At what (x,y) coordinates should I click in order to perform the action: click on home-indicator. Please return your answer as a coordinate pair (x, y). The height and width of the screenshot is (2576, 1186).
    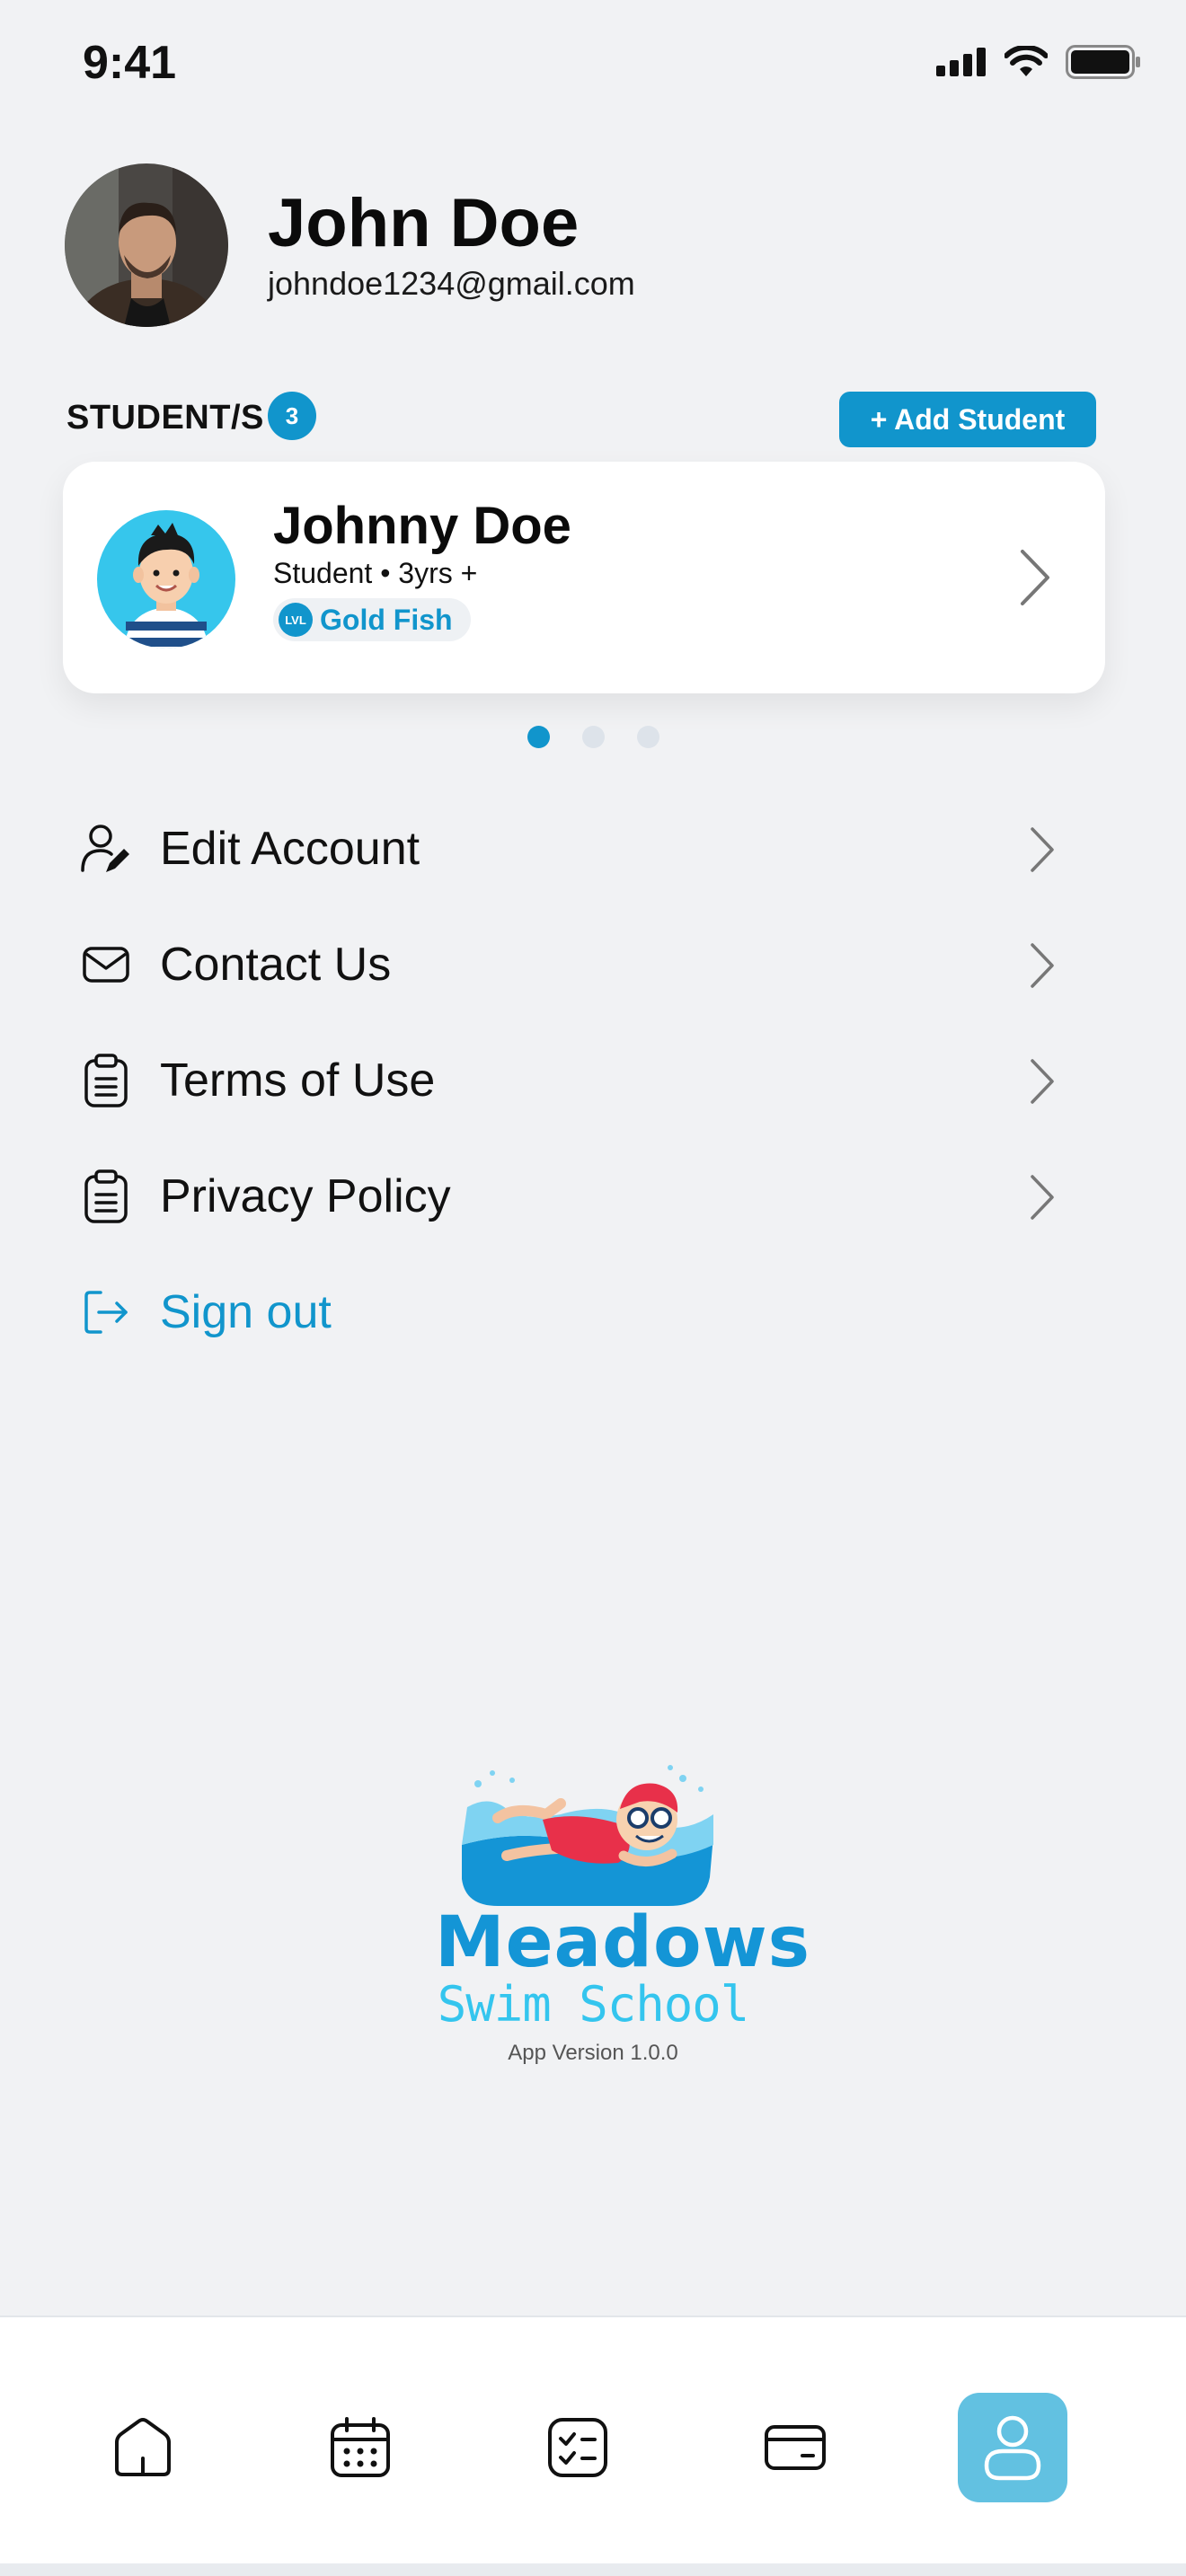
    Looking at the image, I should click on (593, 2569).